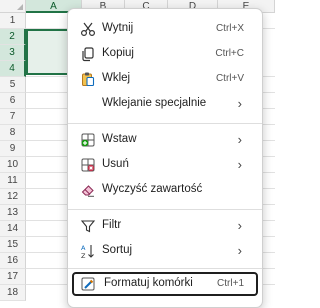 The height and width of the screenshot is (308, 320). I want to click on delete-cells-icon, so click(88, 165).